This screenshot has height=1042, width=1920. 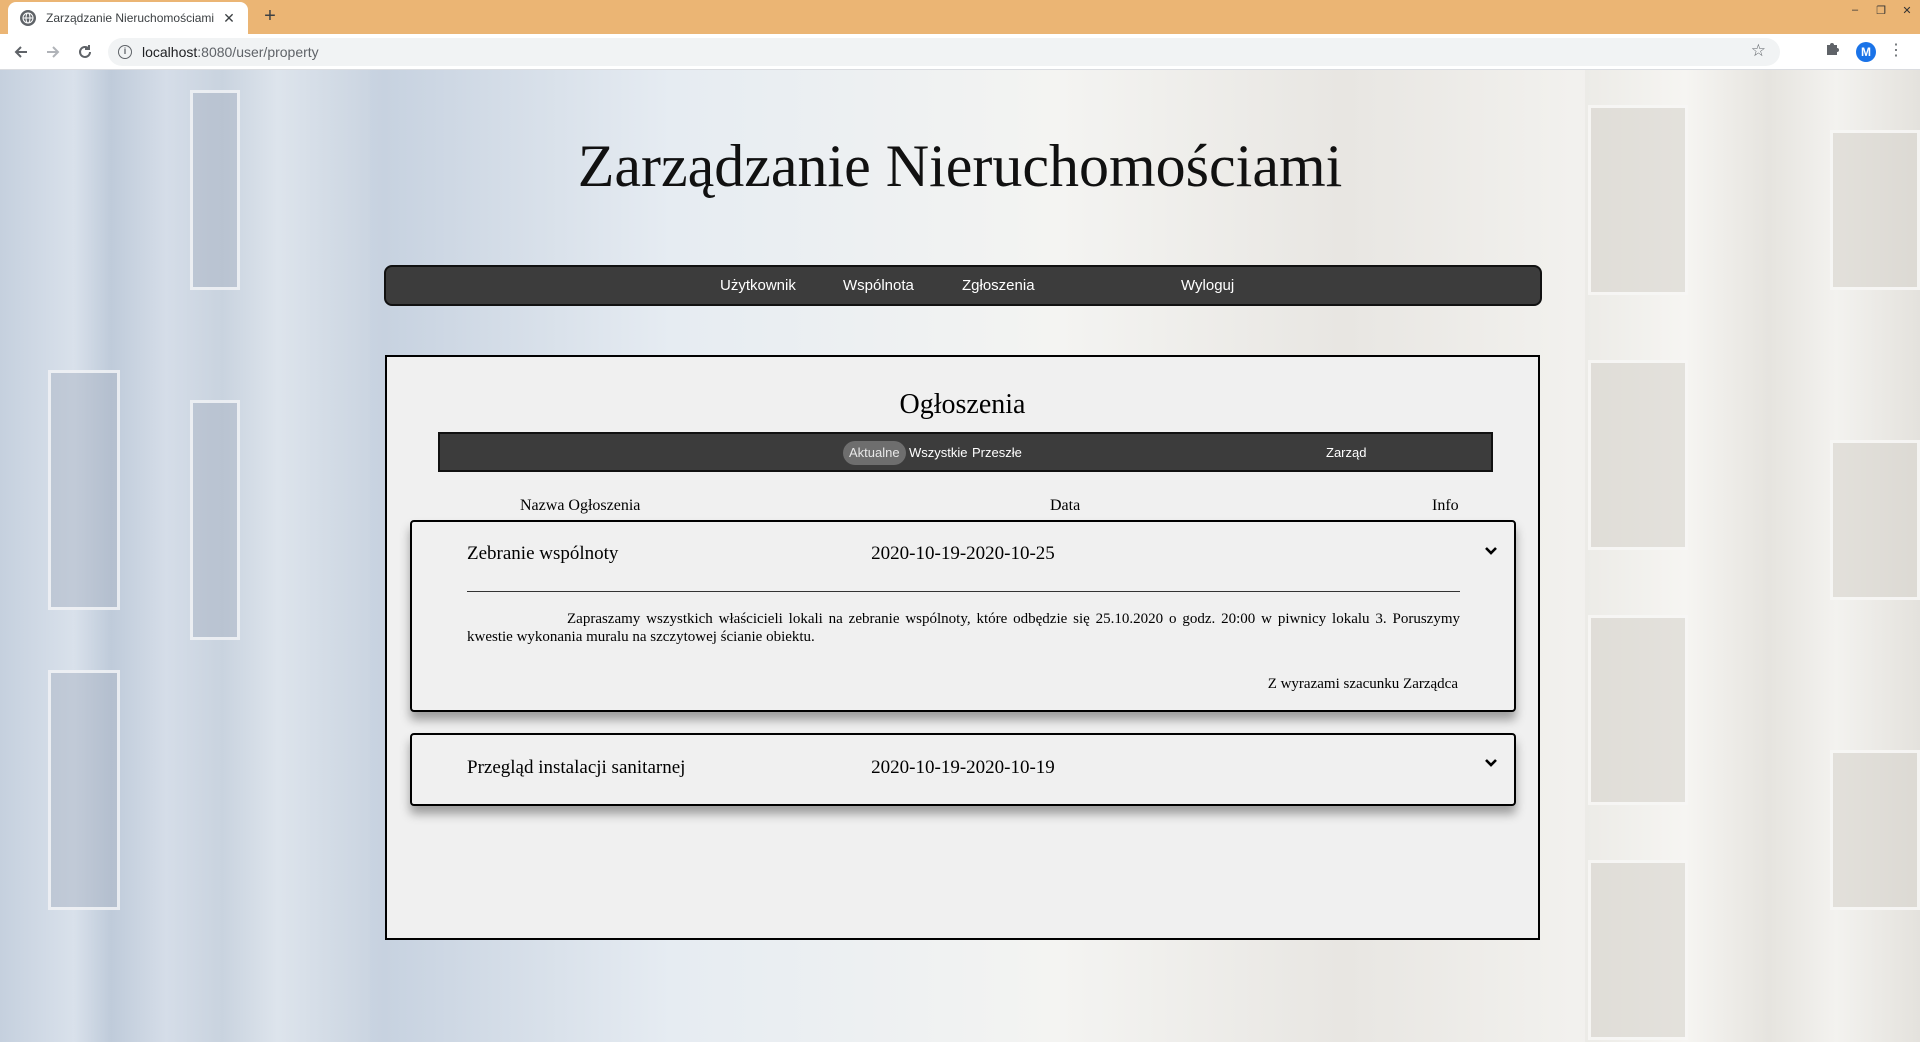 What do you see at coordinates (963, 591) in the screenshot?
I see `divider` at bounding box center [963, 591].